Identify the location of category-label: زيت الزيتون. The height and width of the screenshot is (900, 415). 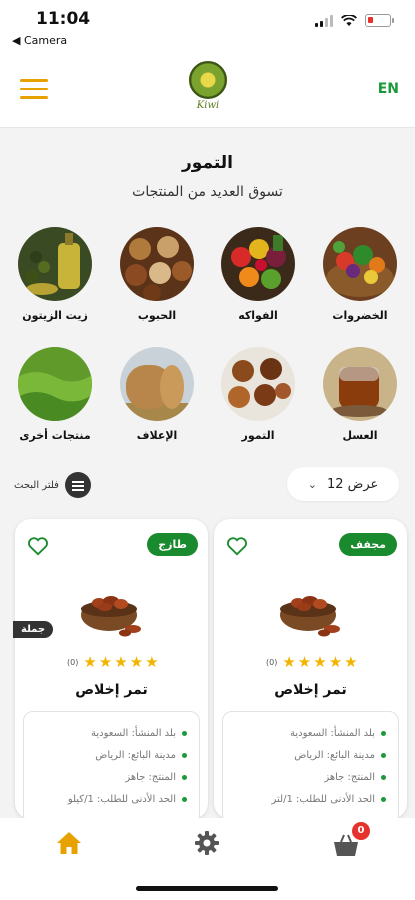
(55, 315).